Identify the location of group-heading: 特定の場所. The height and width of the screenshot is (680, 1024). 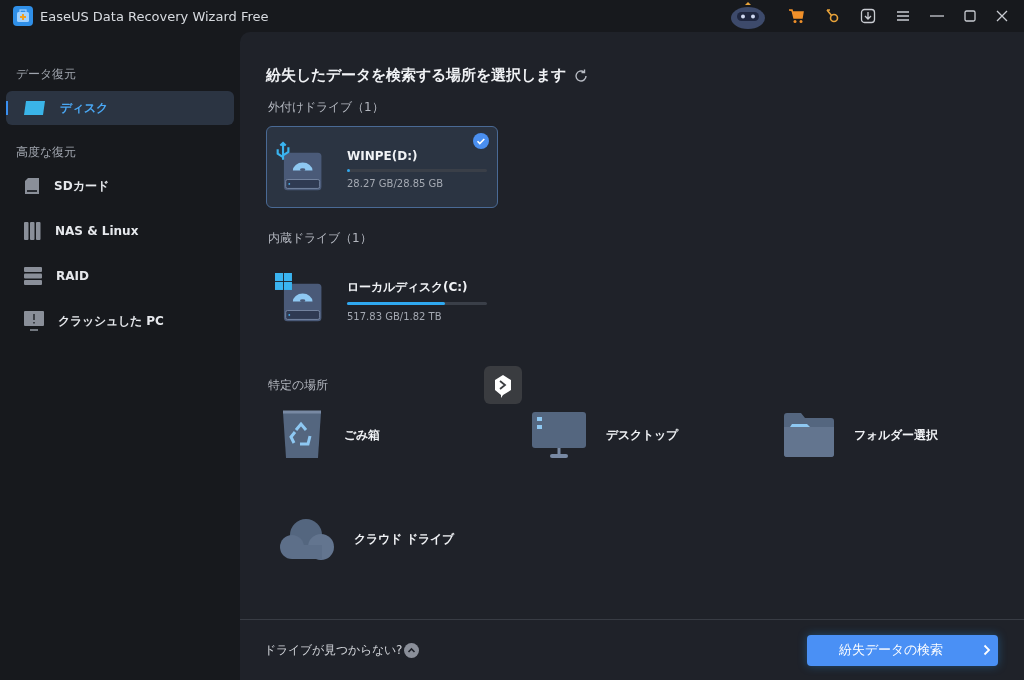
(298, 385).